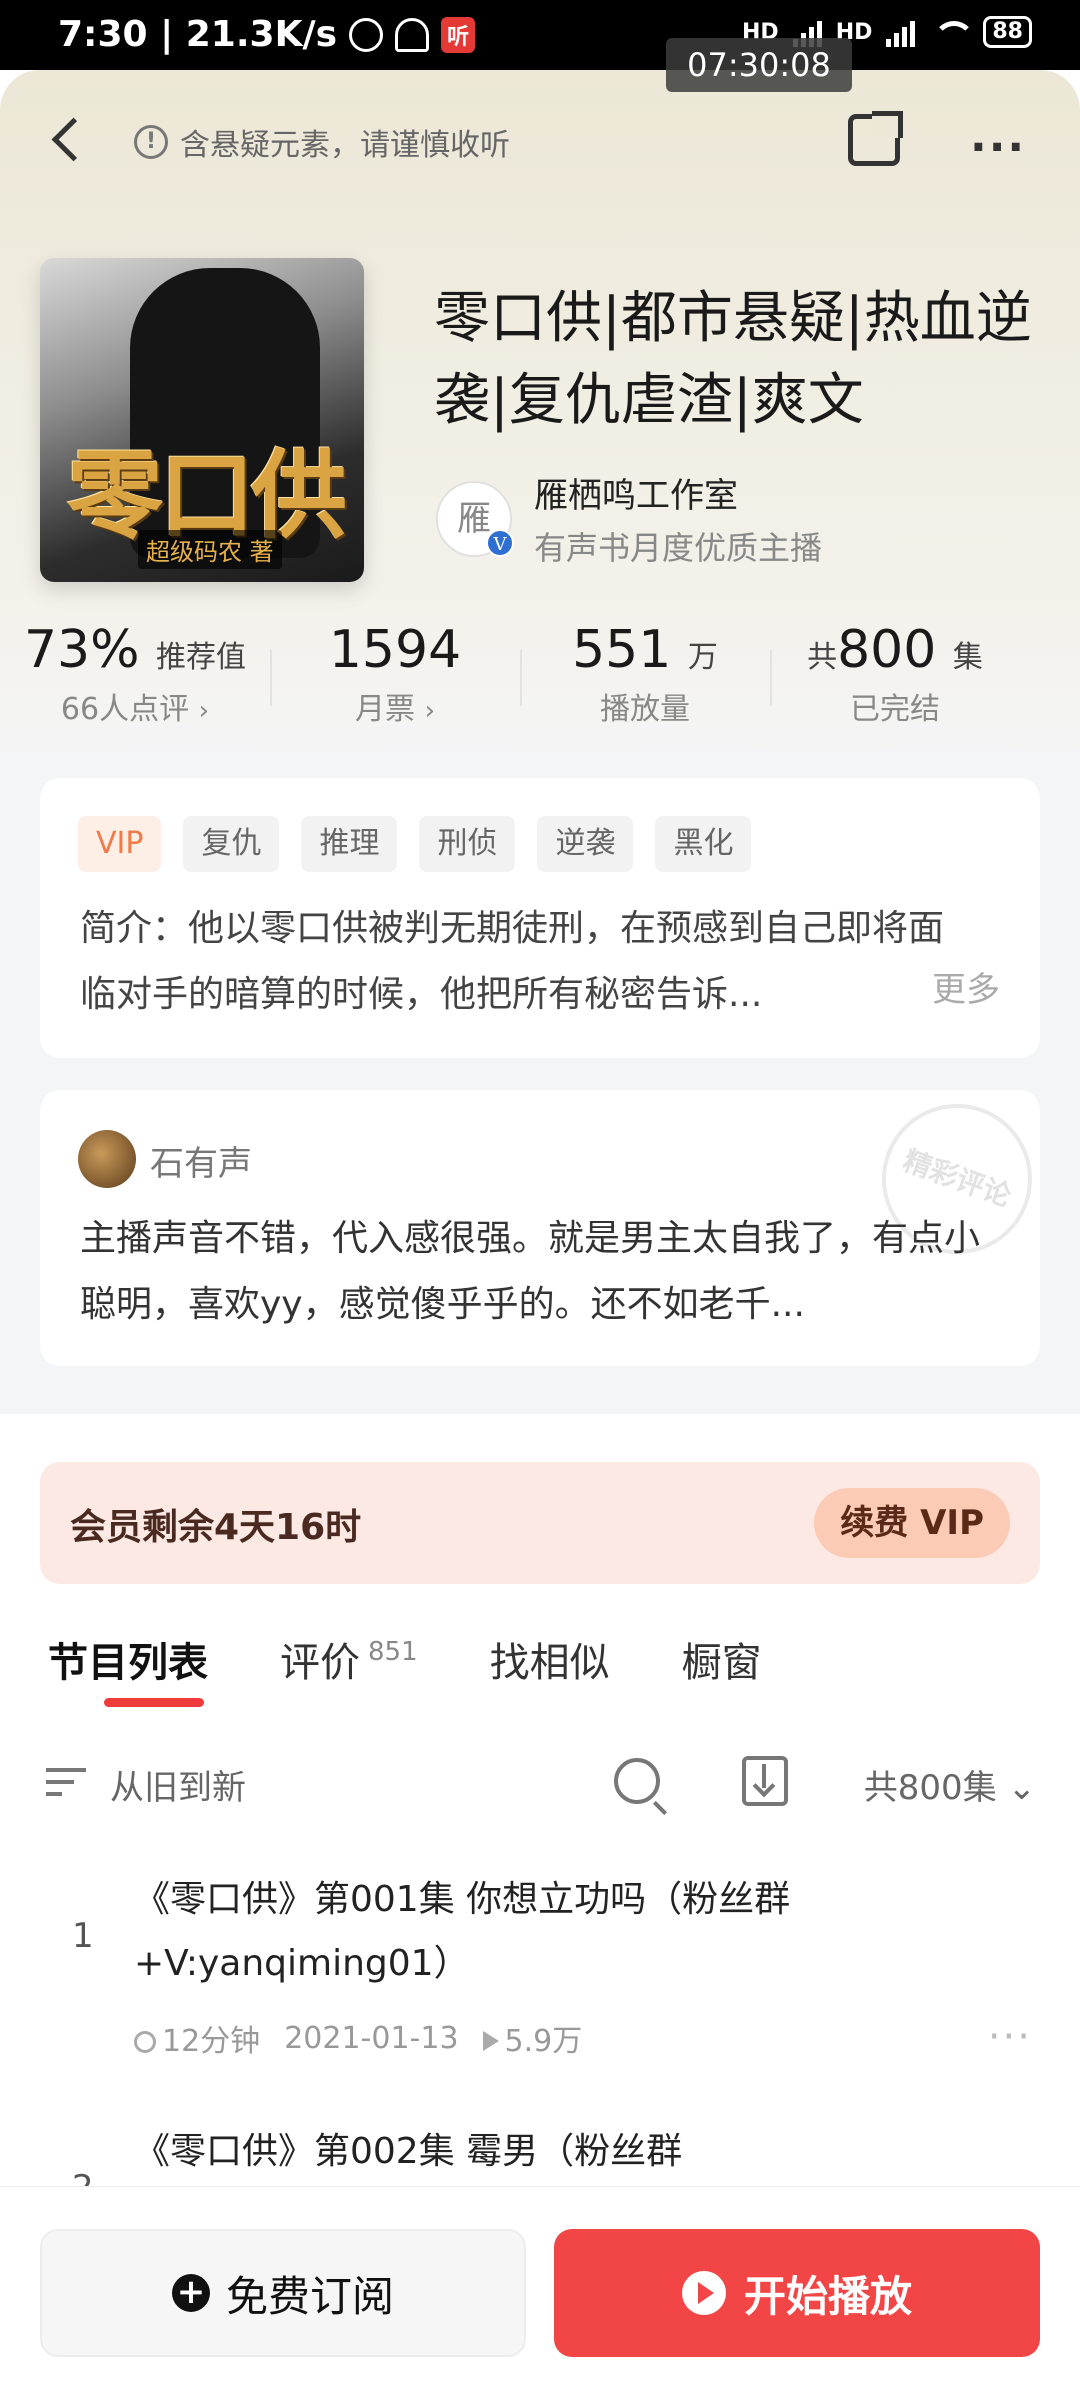 This screenshot has width=1080, height=2400. What do you see at coordinates (637, 1781) in the screenshot?
I see `search-icon` at bounding box center [637, 1781].